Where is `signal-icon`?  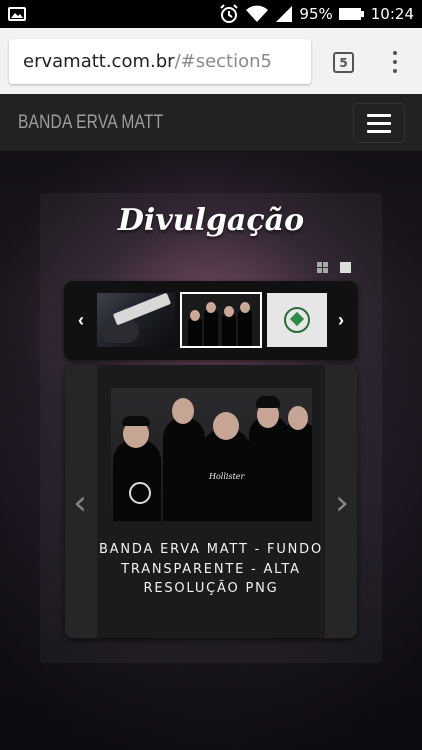 signal-icon is located at coordinates (284, 14).